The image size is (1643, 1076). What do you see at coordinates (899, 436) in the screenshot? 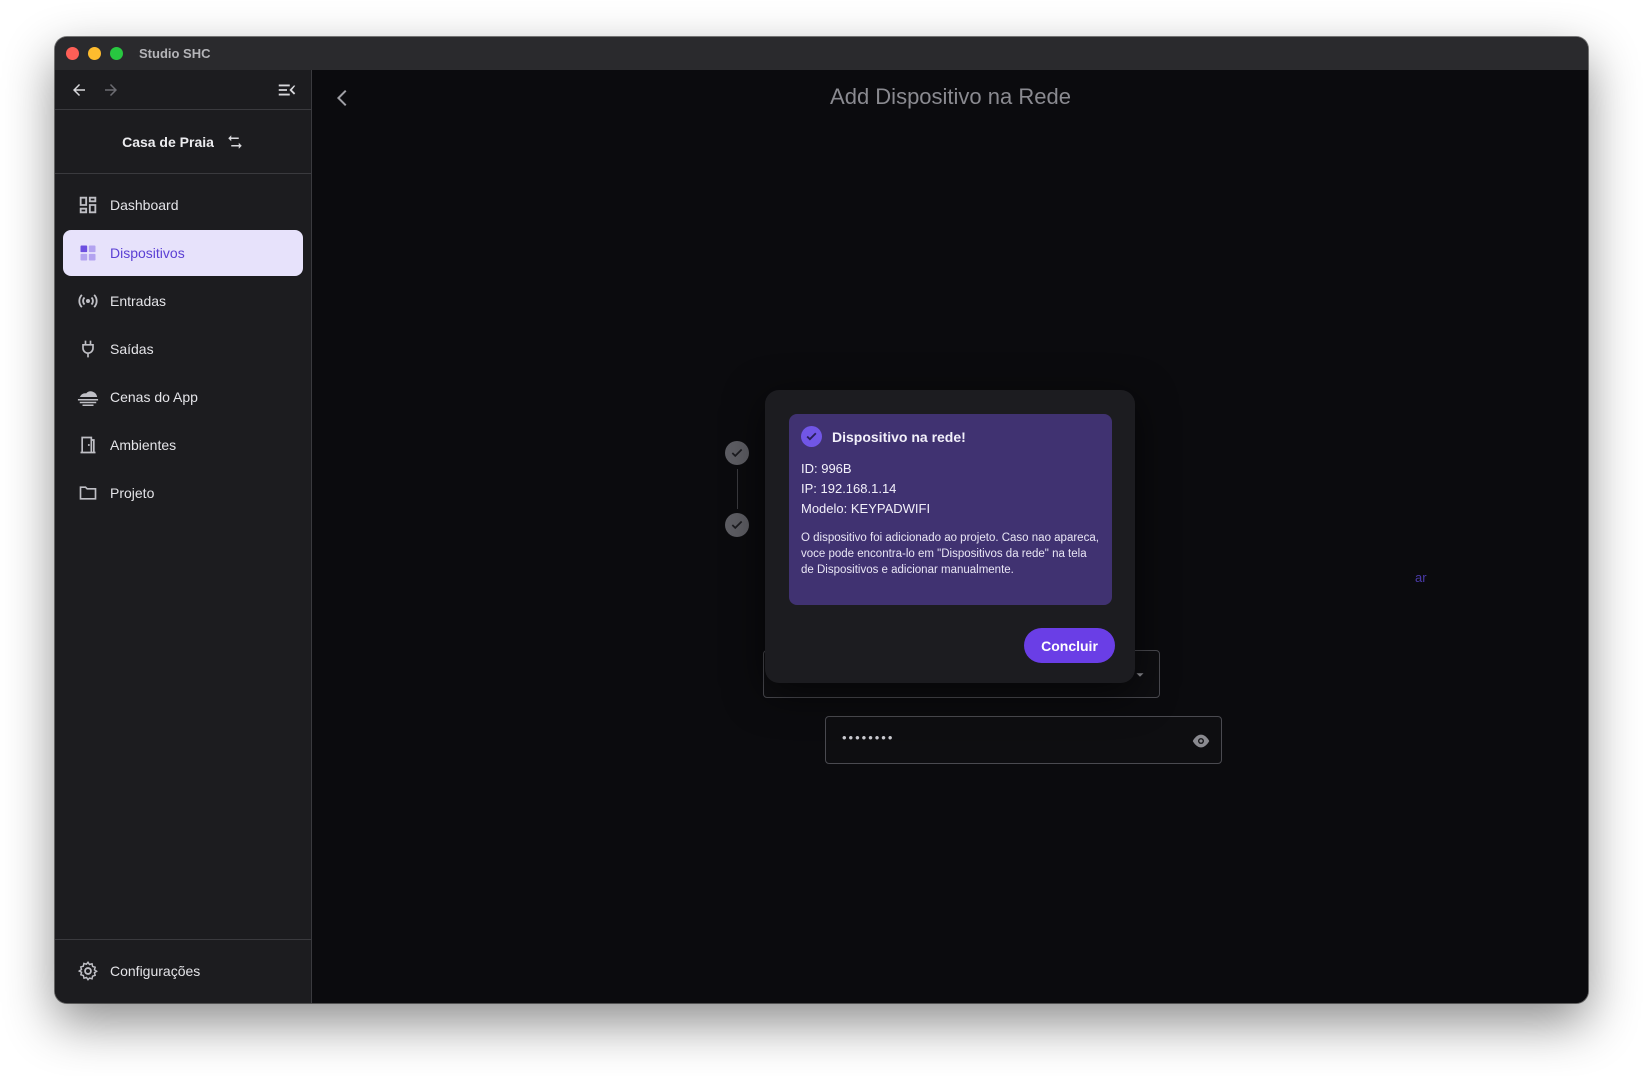
I see `alert-heading: Dispositivo na rede!` at bounding box center [899, 436].